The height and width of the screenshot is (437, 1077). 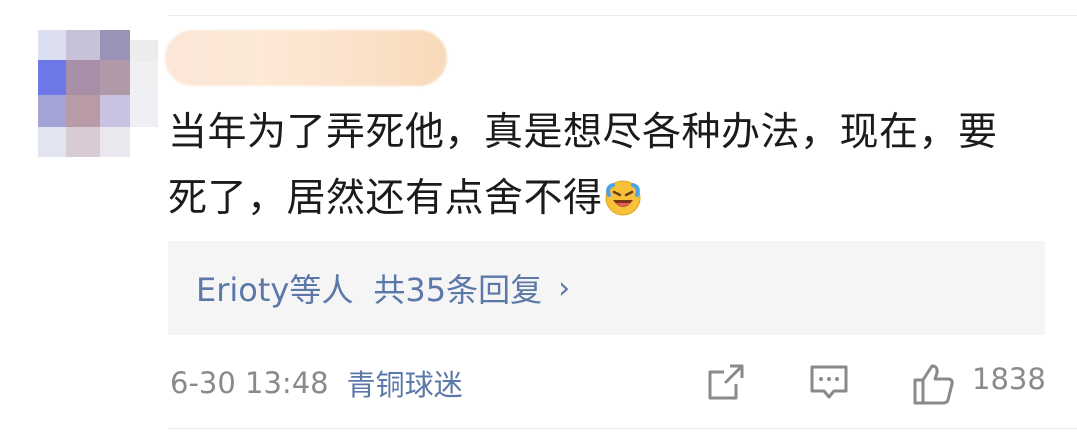 I want to click on avatar, so click(x=98, y=95).